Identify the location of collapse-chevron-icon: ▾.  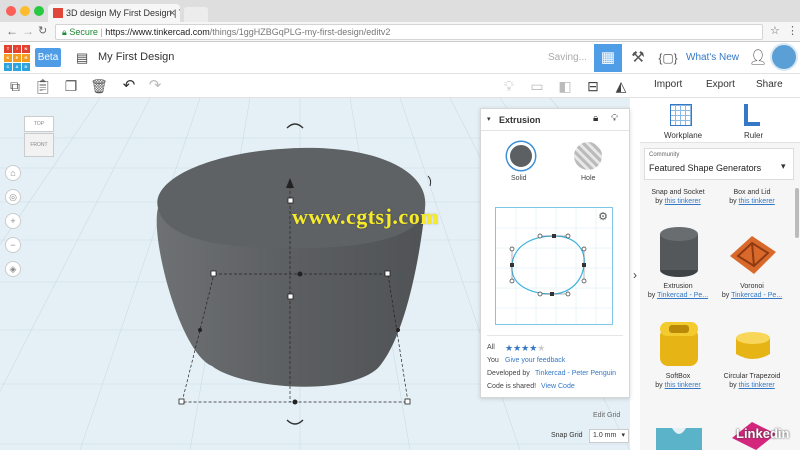
(489, 119).